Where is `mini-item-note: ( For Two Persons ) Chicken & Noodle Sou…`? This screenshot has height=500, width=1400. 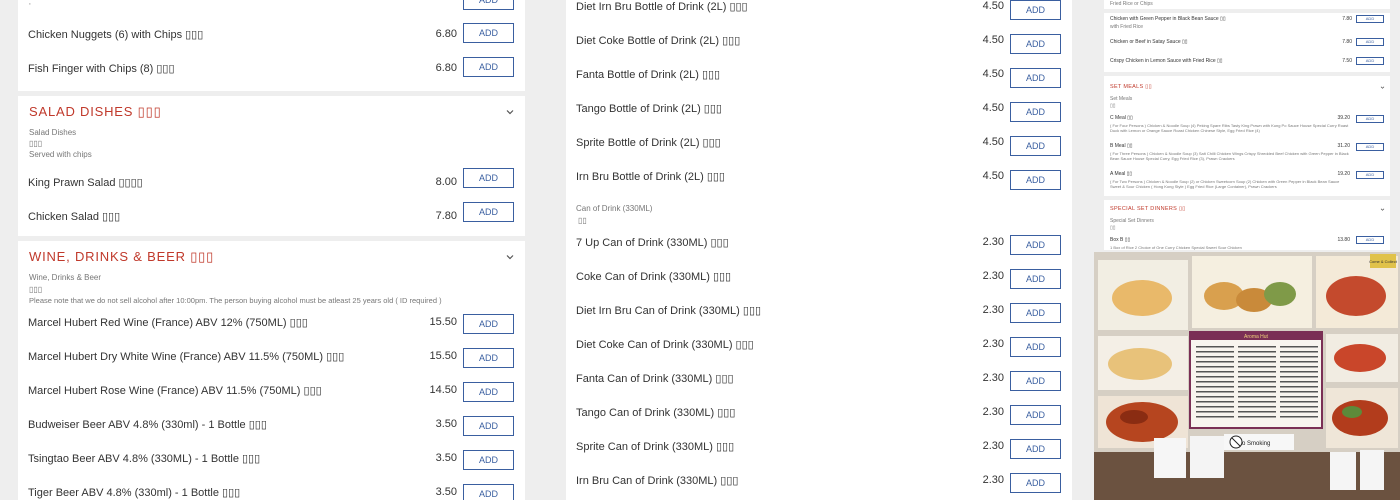
mini-item-note: ( For Two Persons ) Chicken & Noodle Sou… is located at coordinates (1225, 184).